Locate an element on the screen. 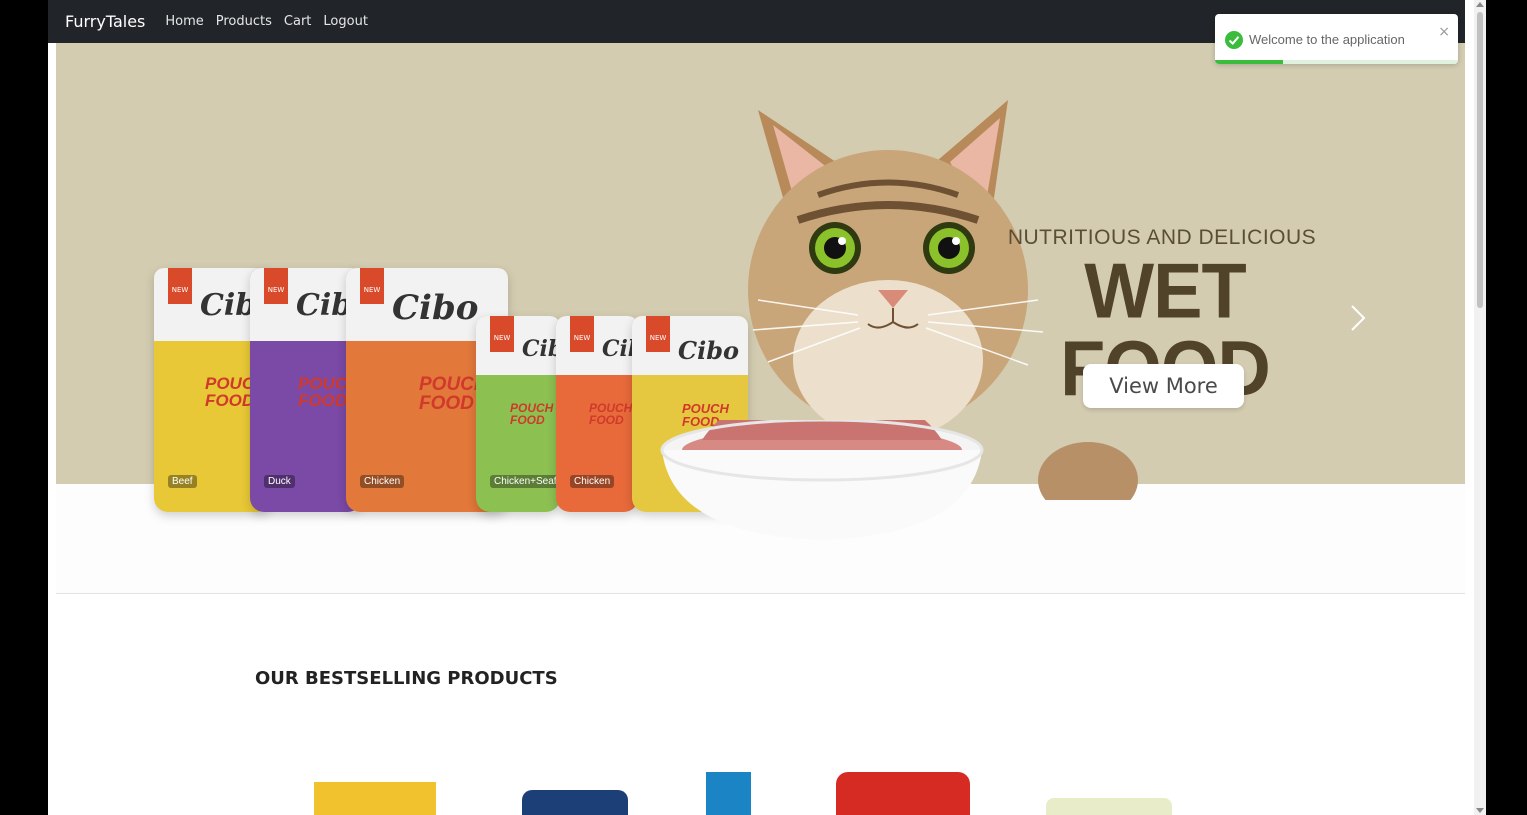 This screenshot has height=815, width=1527. section-title: OUR BESTSELLING PRODUCTS is located at coordinates (406, 678).